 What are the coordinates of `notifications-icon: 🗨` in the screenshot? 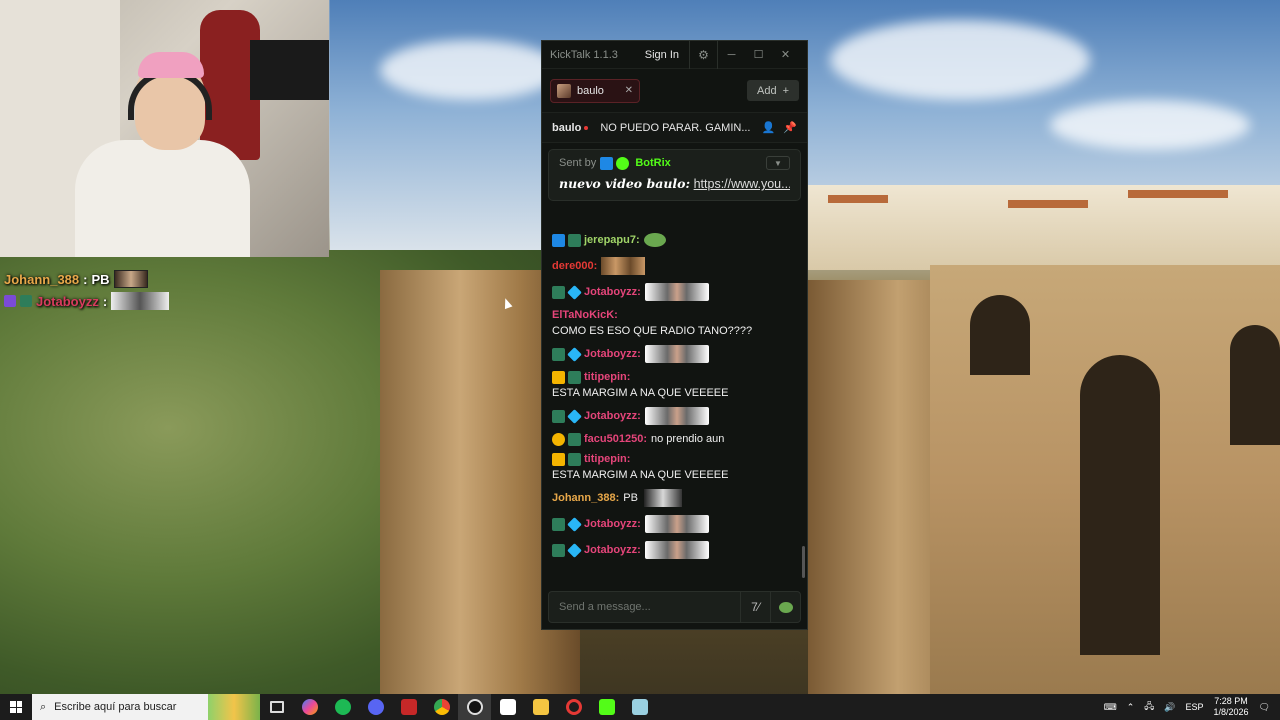 It's located at (1264, 707).